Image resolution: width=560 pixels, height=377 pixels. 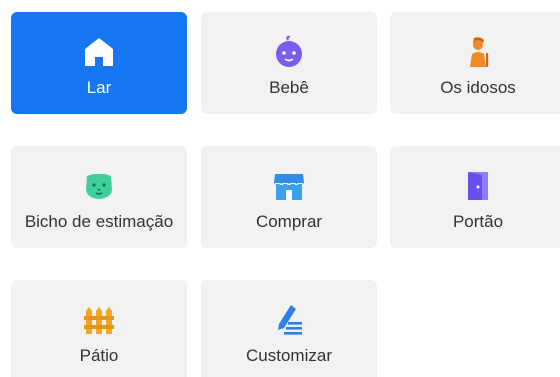 I want to click on tile-lar: Lar, so click(x=99, y=63).